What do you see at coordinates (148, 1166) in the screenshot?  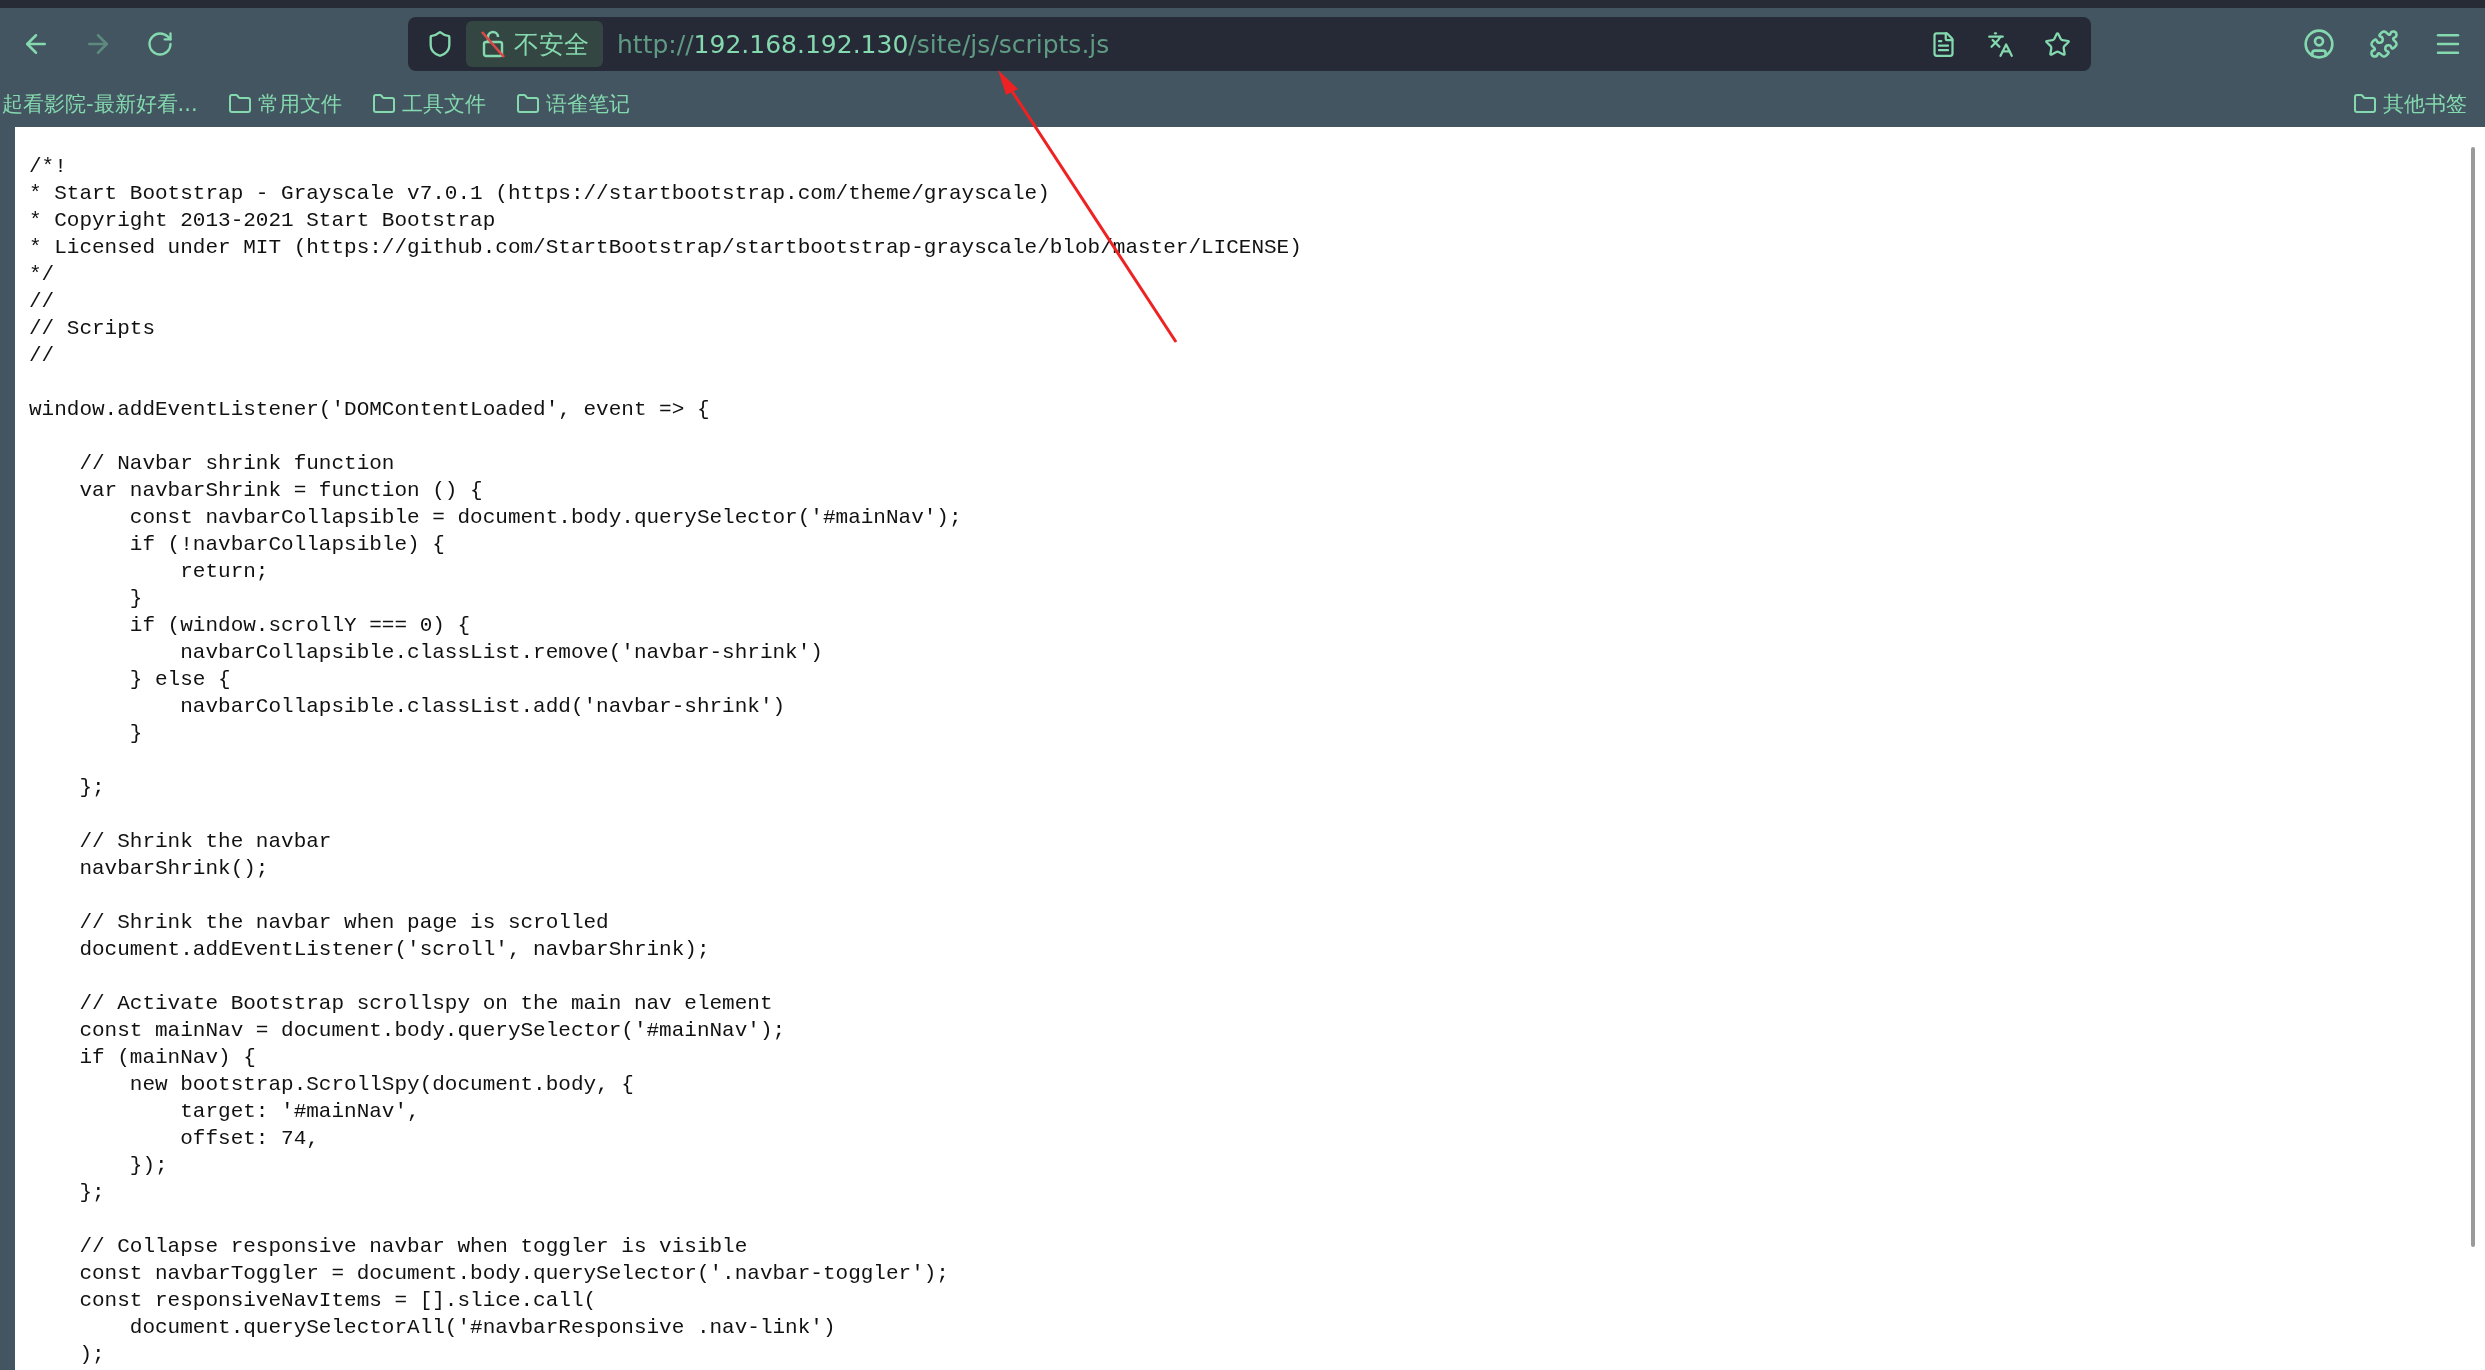 I see `code-line: });` at bounding box center [148, 1166].